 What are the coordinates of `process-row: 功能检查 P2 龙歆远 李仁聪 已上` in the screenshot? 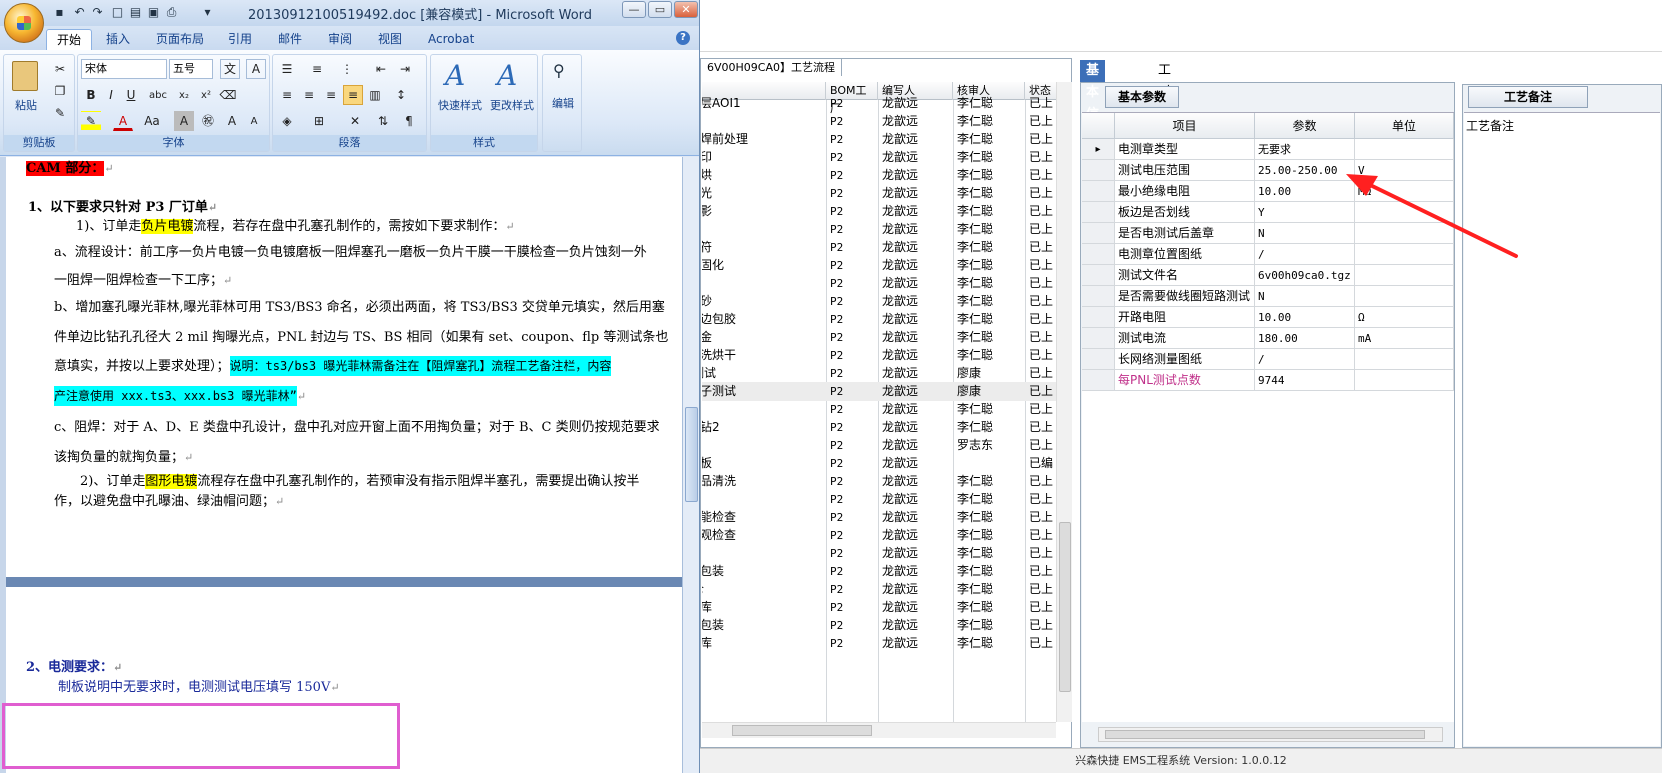 It's located at (879, 517).